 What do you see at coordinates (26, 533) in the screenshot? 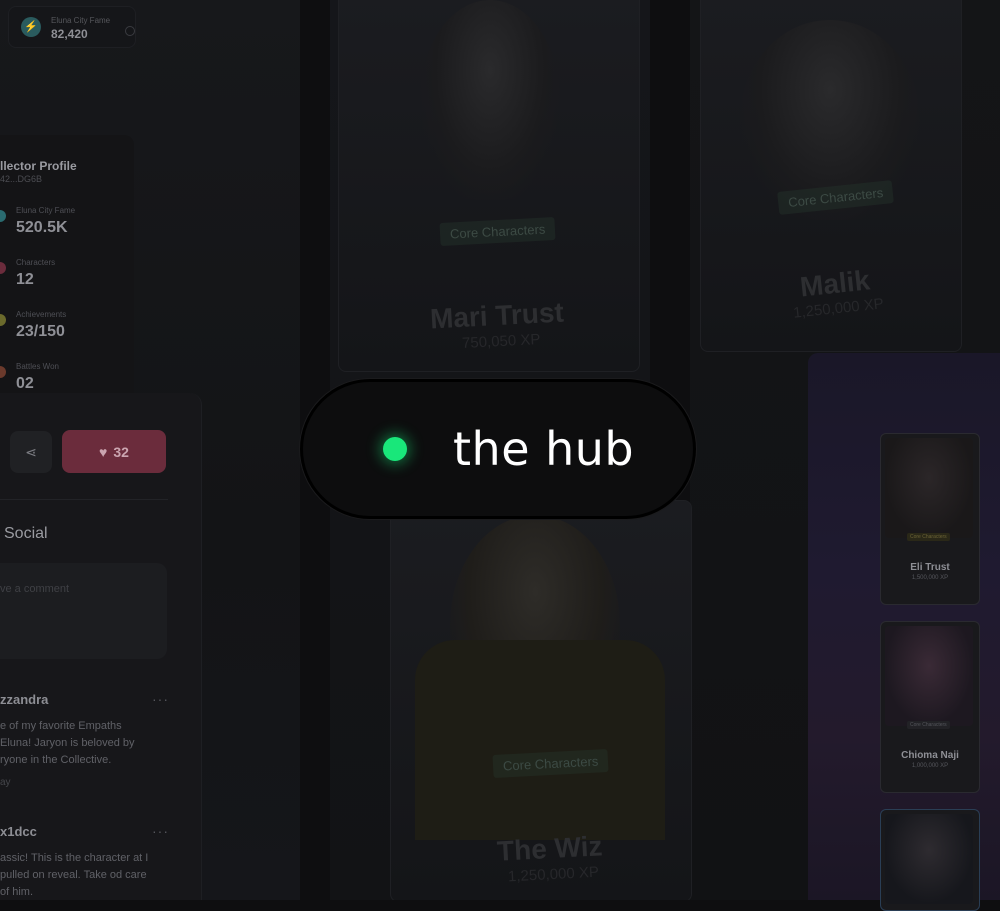
I see `social-section-title: Social` at bounding box center [26, 533].